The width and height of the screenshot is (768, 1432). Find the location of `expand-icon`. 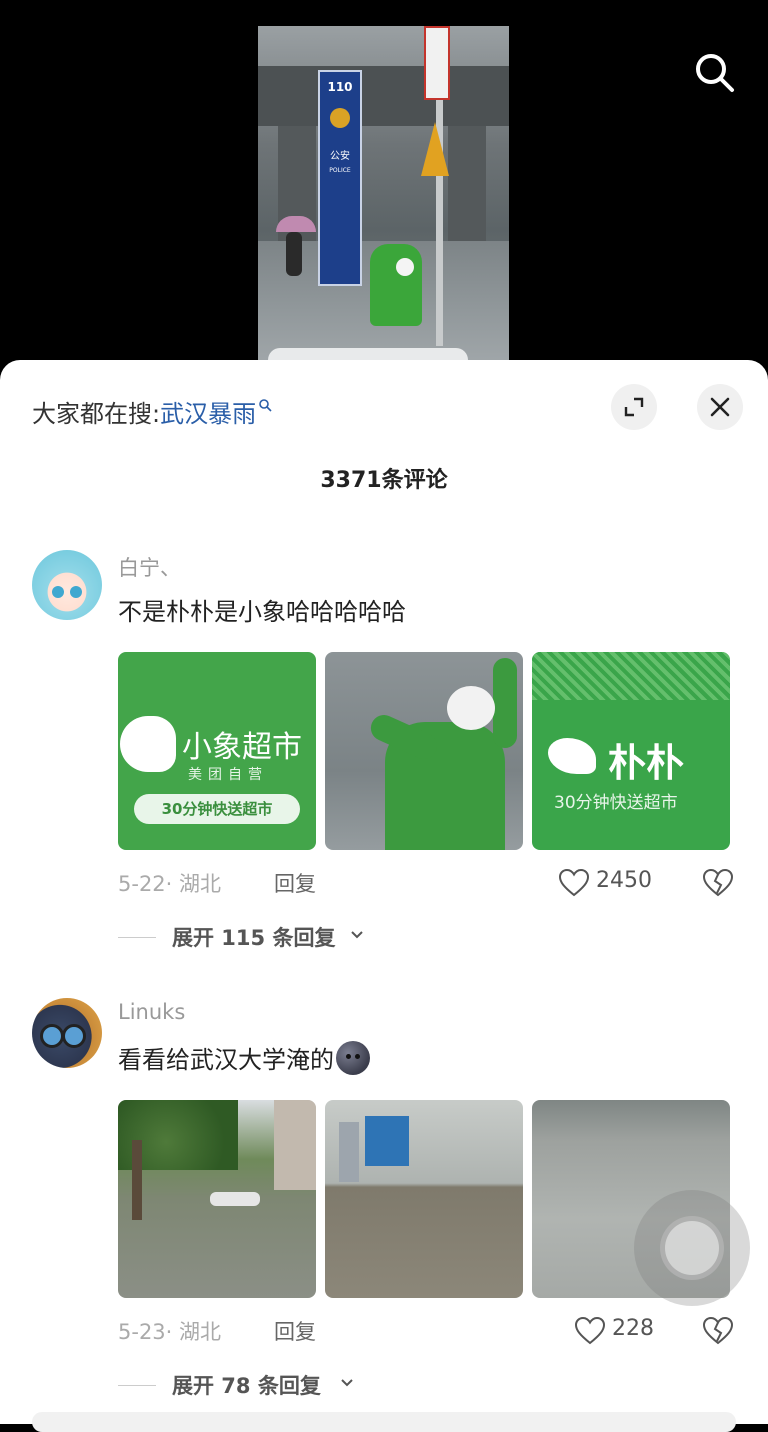

expand-icon is located at coordinates (634, 407).